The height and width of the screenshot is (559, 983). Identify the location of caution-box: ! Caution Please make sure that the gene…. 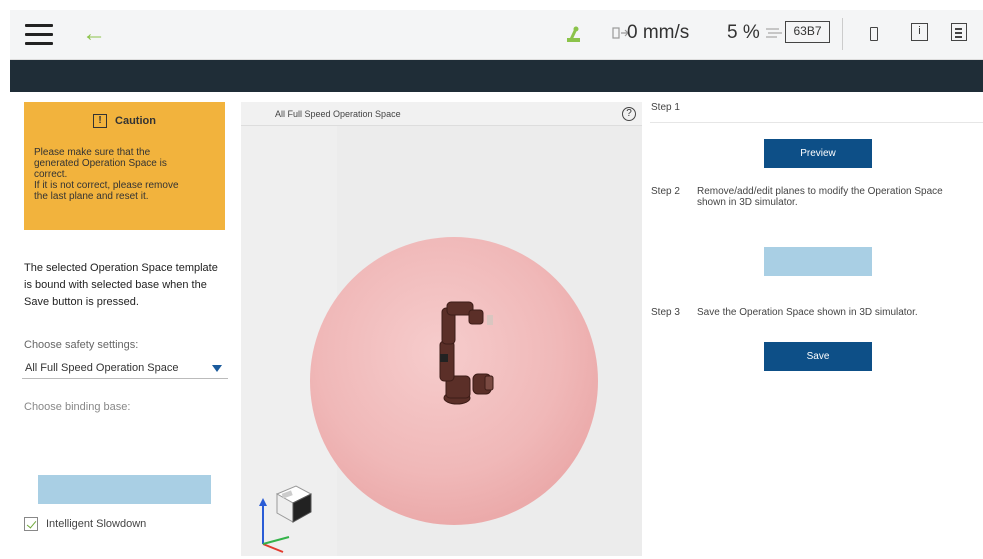
(124, 166).